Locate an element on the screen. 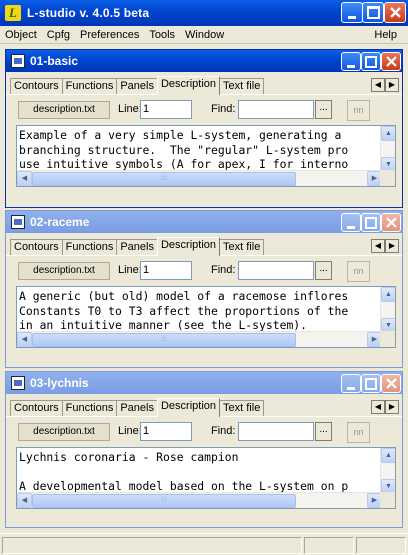 The width and height of the screenshot is (408, 555). lstudio-logo-icon: L is located at coordinates (13, 13).